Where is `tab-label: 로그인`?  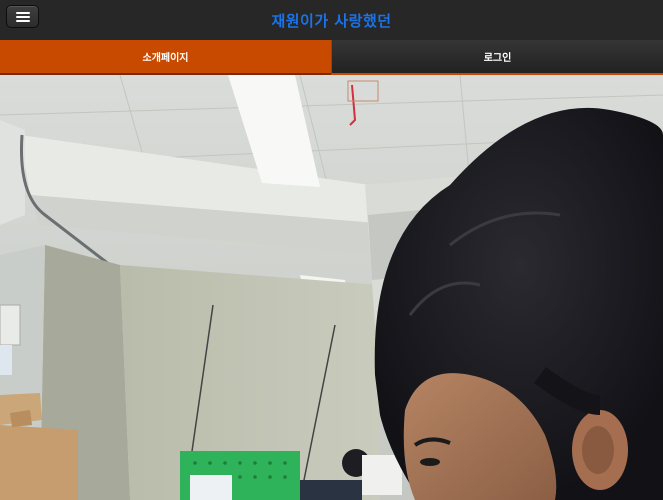
tab-label: 로그인 is located at coordinates (497, 58).